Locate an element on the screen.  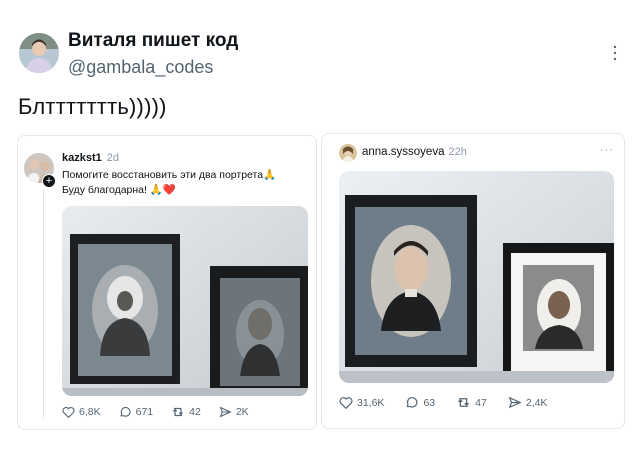
repost-button: 47 is located at coordinates (471, 402).